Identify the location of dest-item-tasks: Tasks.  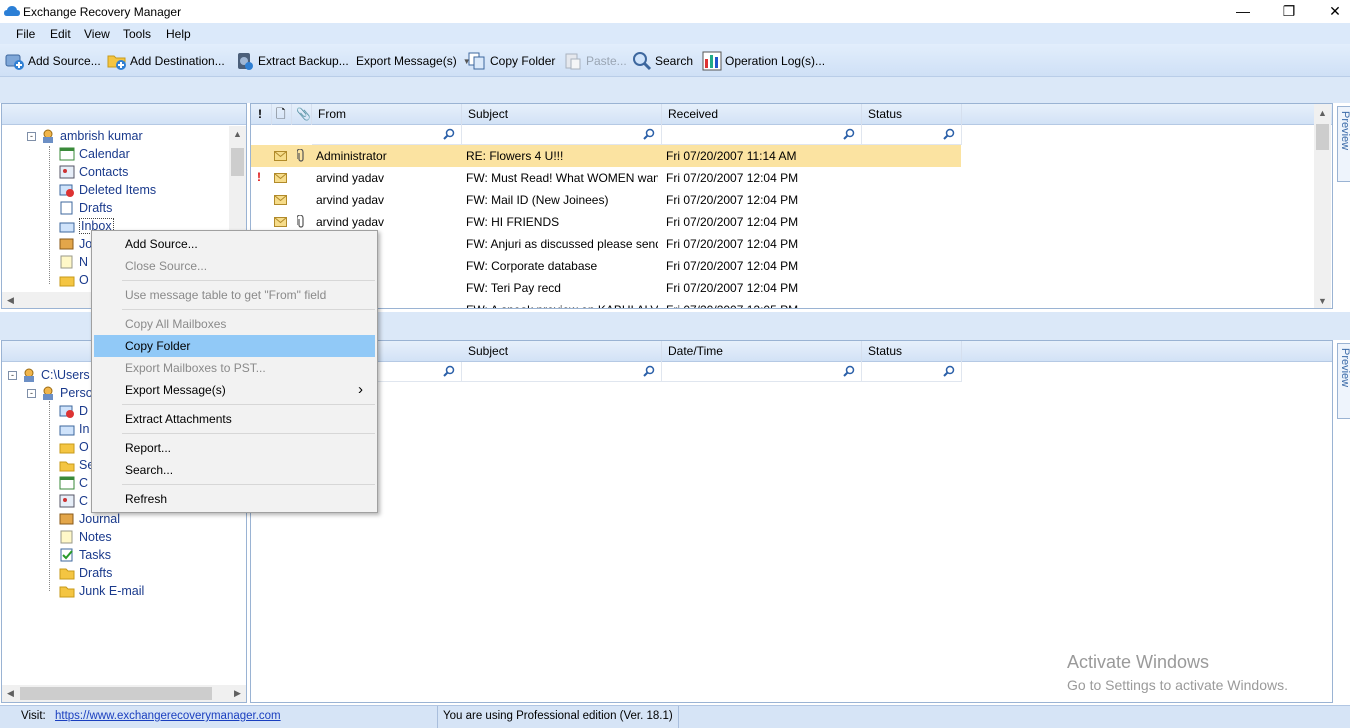
(85, 555).